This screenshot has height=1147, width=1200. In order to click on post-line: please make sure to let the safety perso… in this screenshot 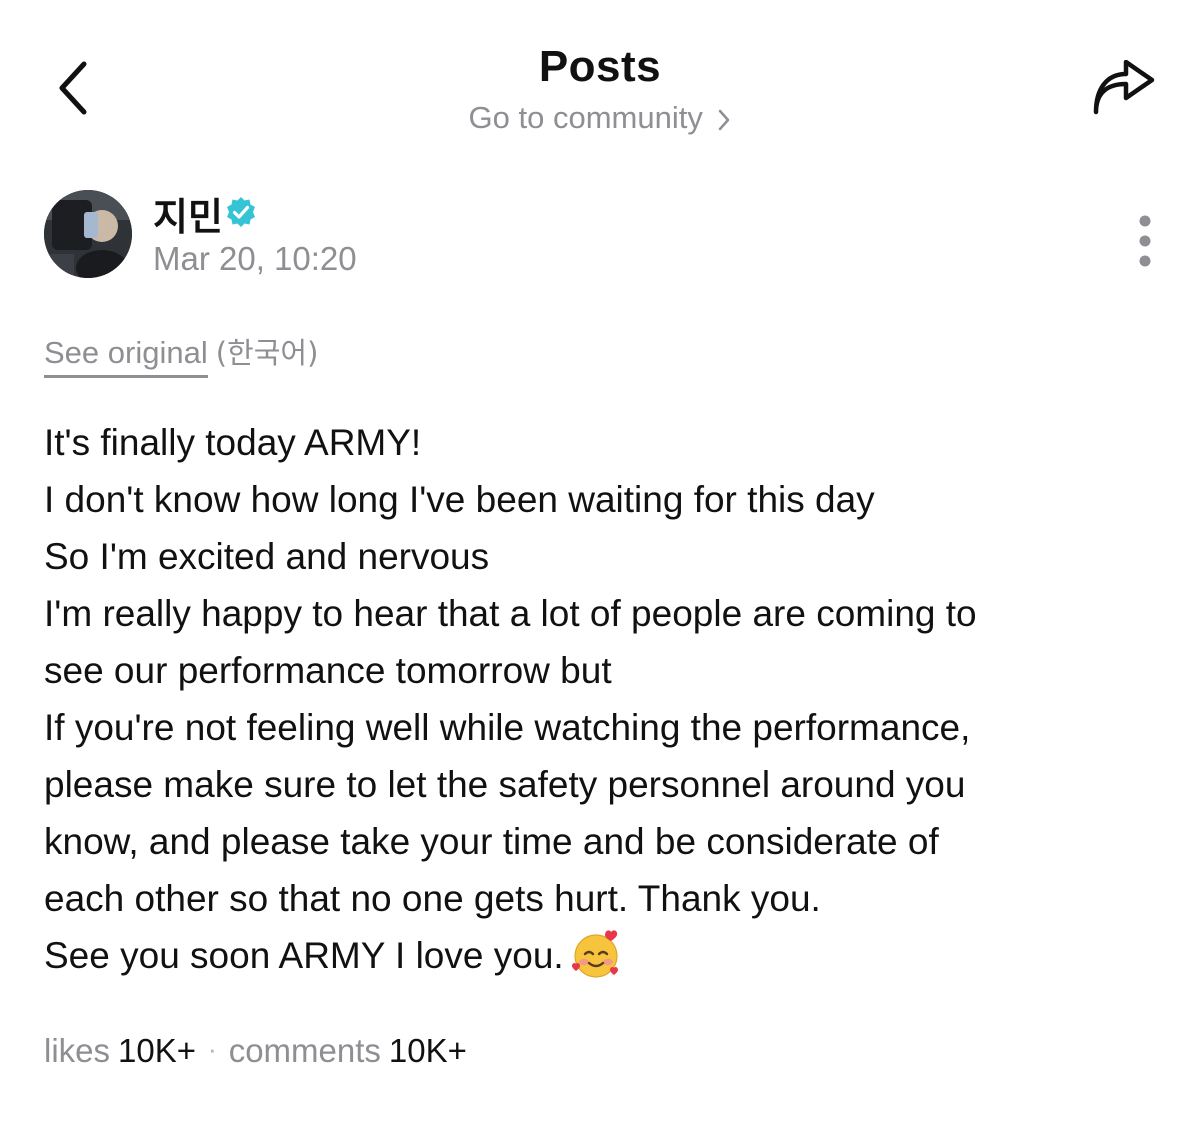, I will do `click(505, 784)`.